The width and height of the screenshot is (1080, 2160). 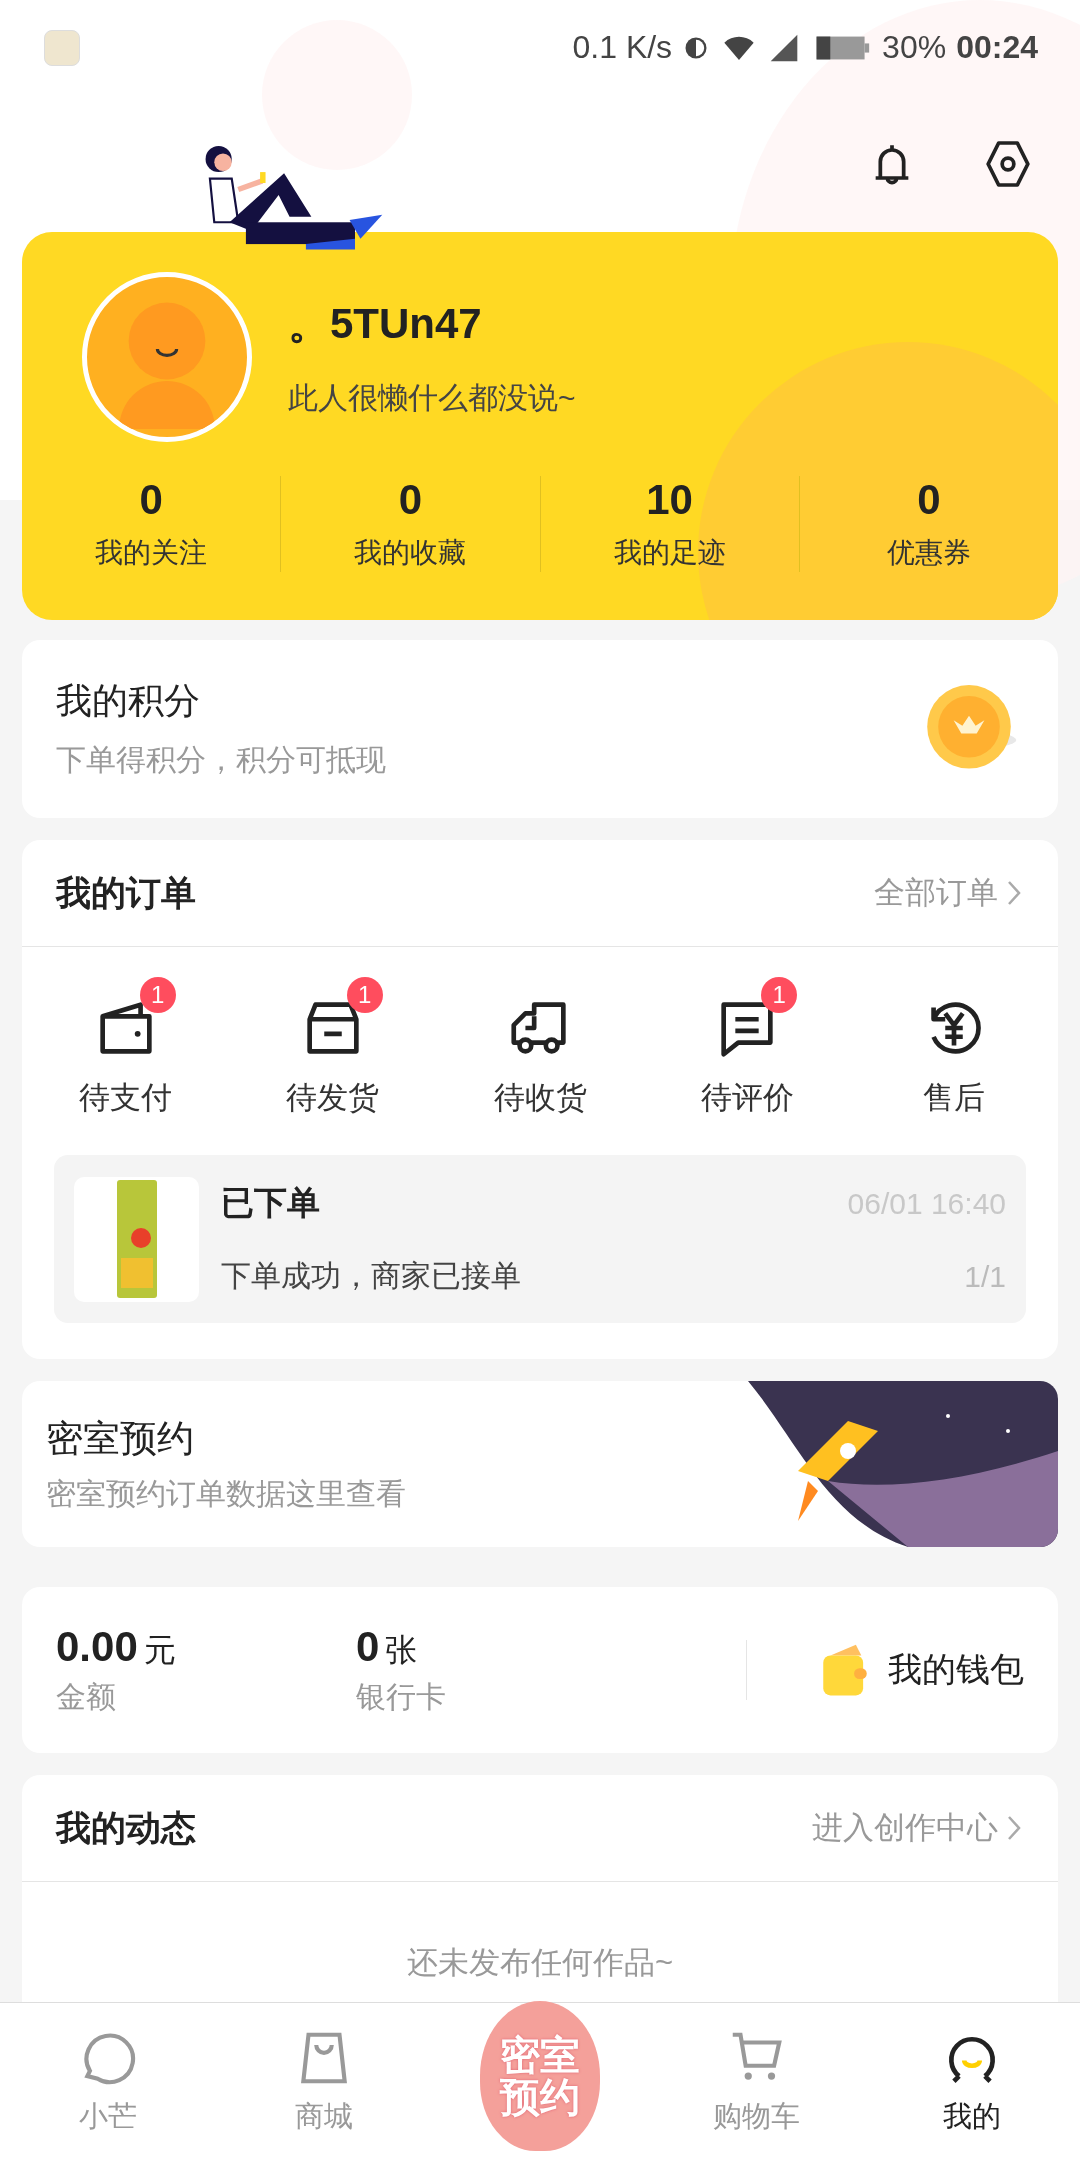 What do you see at coordinates (747, 1048) in the screenshot?
I see `order-status-item: 1 待评价` at bounding box center [747, 1048].